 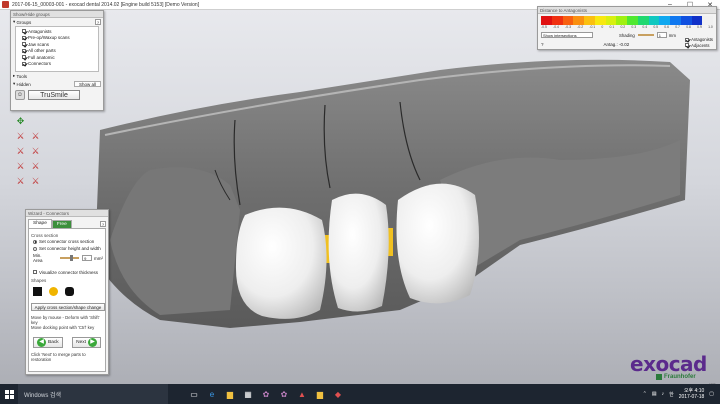 What do you see at coordinates (645, 394) in the screenshot?
I see `chevron-up-icon: ⌃` at bounding box center [645, 394].